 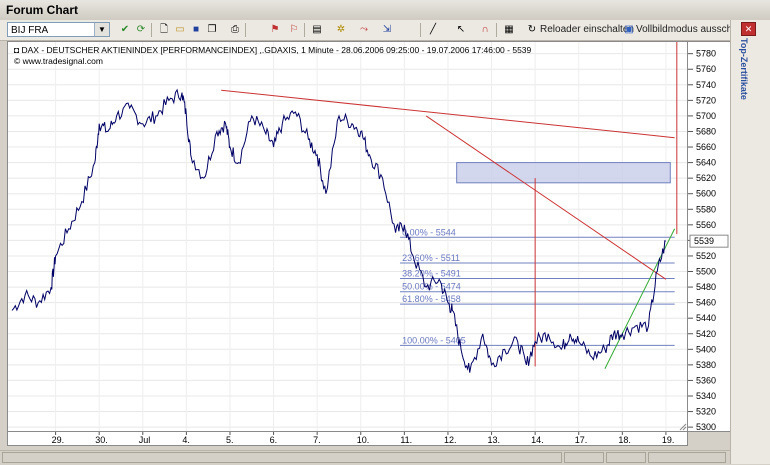 I want to click on confirm-icon: ✔, so click(x=125, y=30).